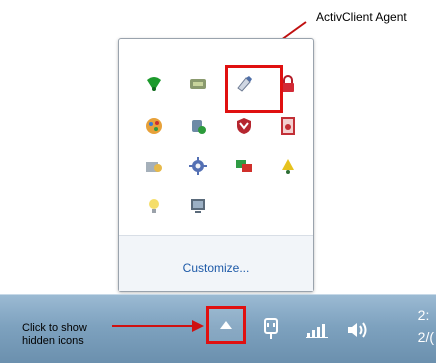  What do you see at coordinates (426, 326) in the screenshot?
I see `clock: 2: 2/(` at bounding box center [426, 326].